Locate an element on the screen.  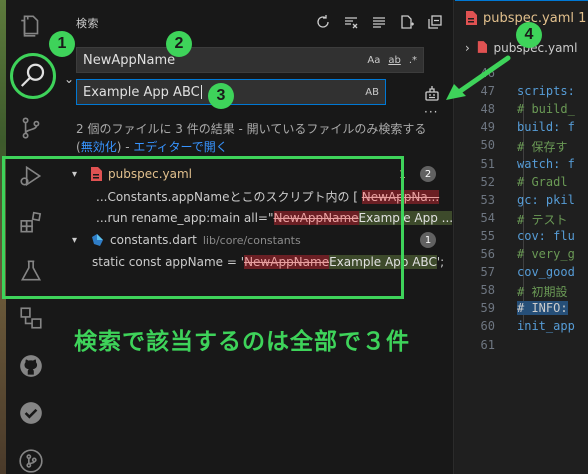
line-number: 50 is located at coordinates (487, 145).